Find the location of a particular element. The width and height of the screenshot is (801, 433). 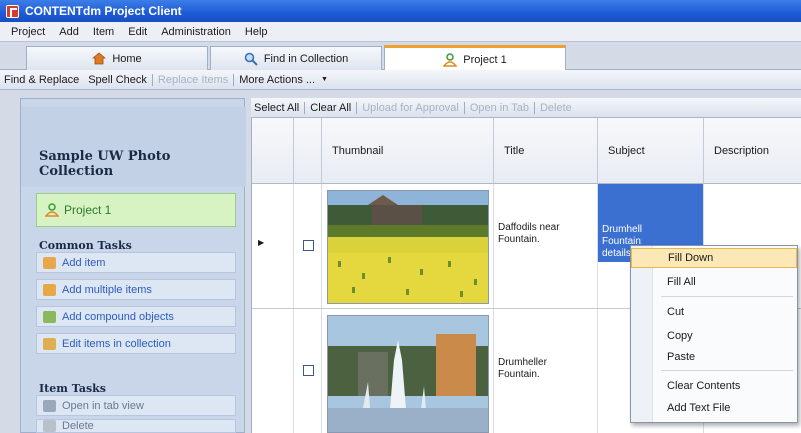

menu-administration: Administration is located at coordinates (196, 32).